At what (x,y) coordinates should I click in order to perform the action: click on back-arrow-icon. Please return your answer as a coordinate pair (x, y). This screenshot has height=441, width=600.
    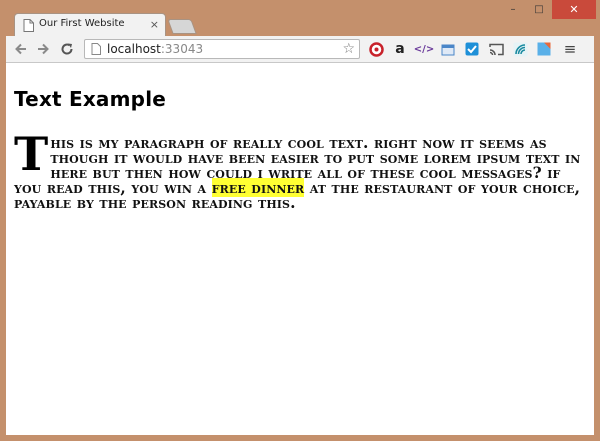
    Looking at the image, I should click on (20, 49).